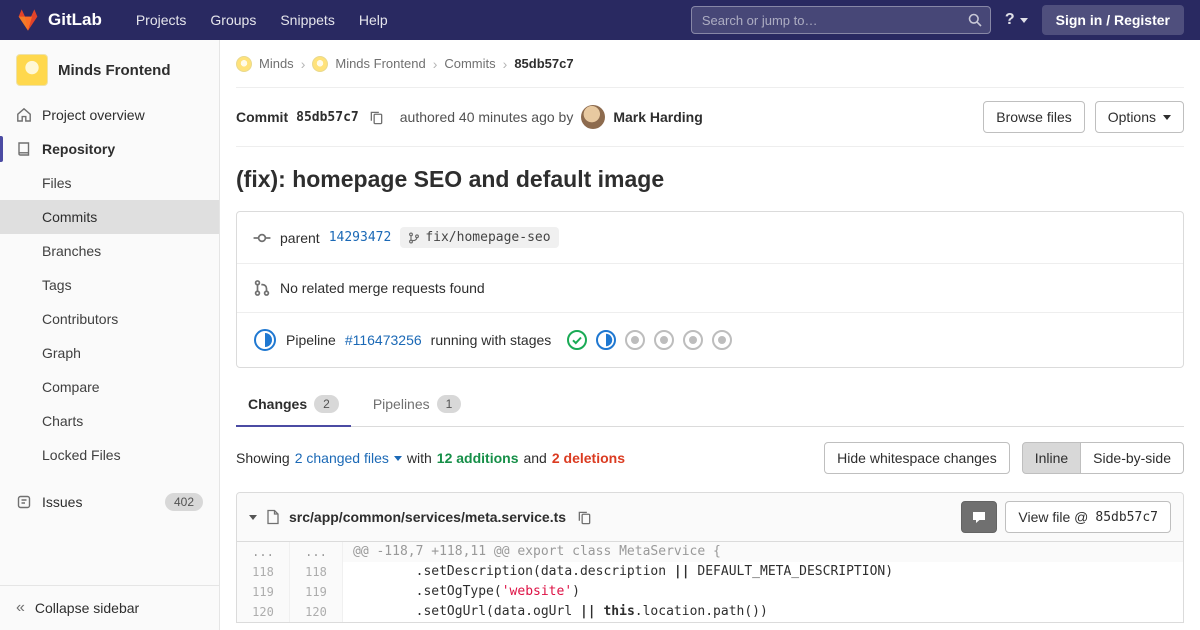 Image resolution: width=1200 pixels, height=630 pixels. I want to click on sidebar-item-issues: Issues 402, so click(109, 502).